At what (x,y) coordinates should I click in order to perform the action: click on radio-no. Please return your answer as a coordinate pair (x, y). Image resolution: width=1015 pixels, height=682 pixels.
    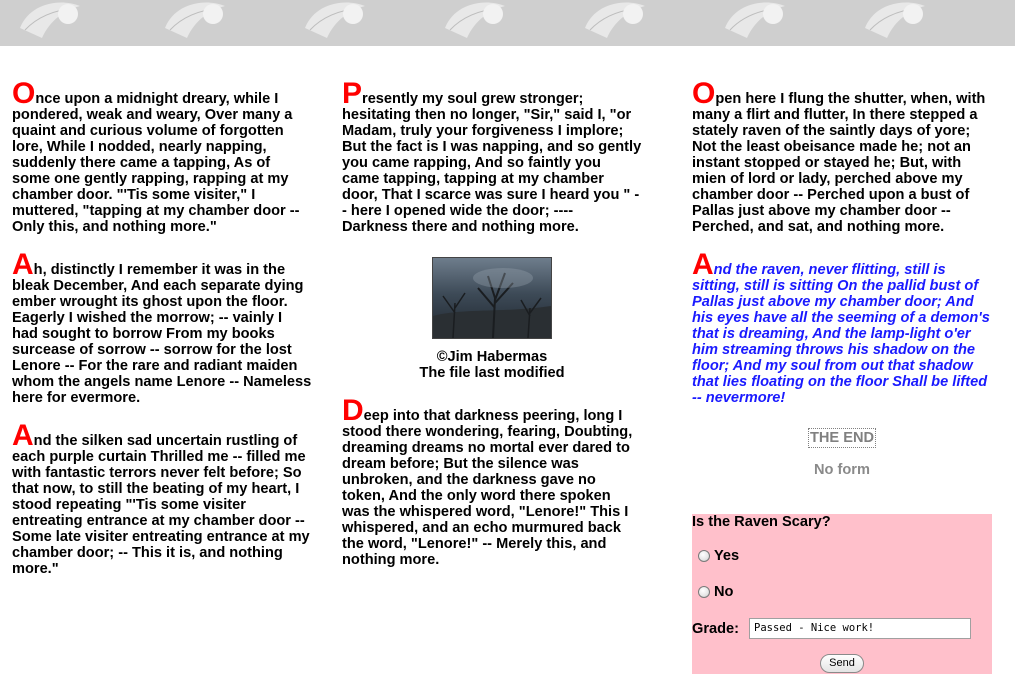
    Looking at the image, I should click on (704, 592).